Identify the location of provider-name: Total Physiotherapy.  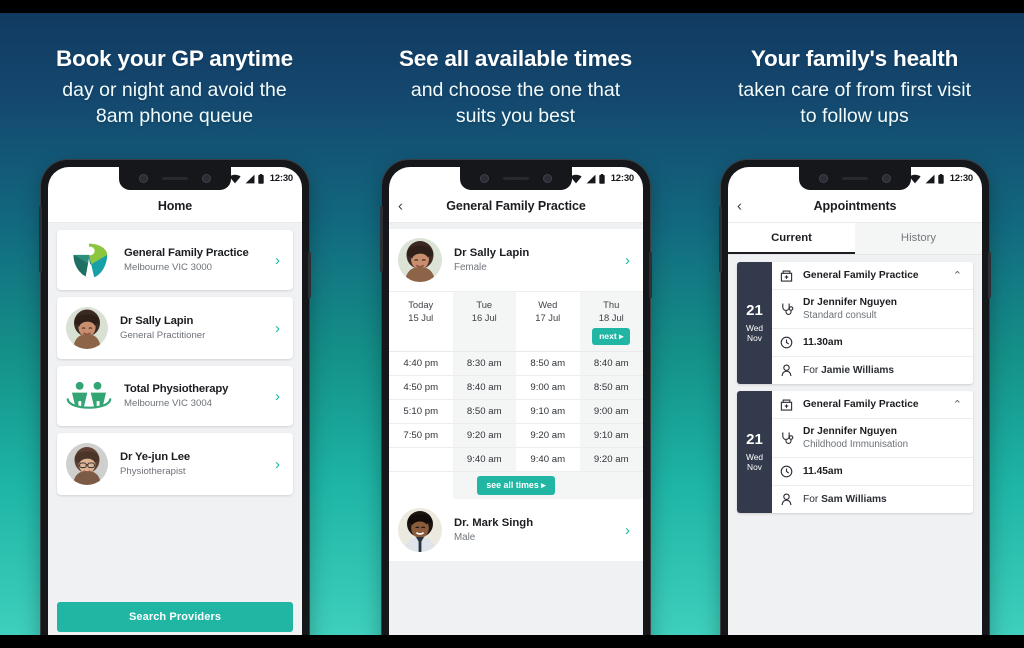
(176, 389).